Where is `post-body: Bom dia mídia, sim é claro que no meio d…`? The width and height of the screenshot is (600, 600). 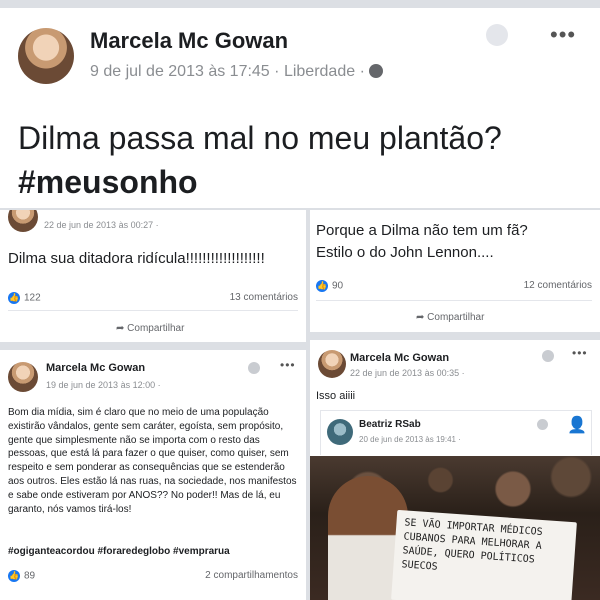
post-body: Bom dia mídia, sim é claro que no meio d… is located at coordinates (152, 461).